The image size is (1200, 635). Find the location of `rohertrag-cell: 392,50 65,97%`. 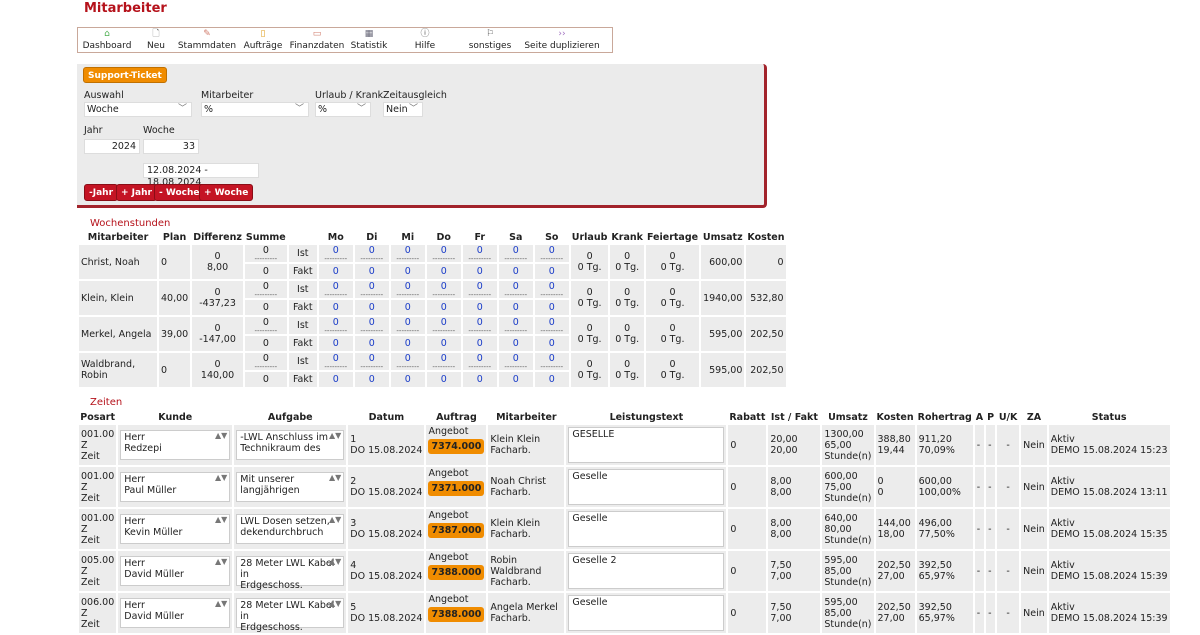

rohertrag-cell: 392,50 65,97% is located at coordinates (944, 571).